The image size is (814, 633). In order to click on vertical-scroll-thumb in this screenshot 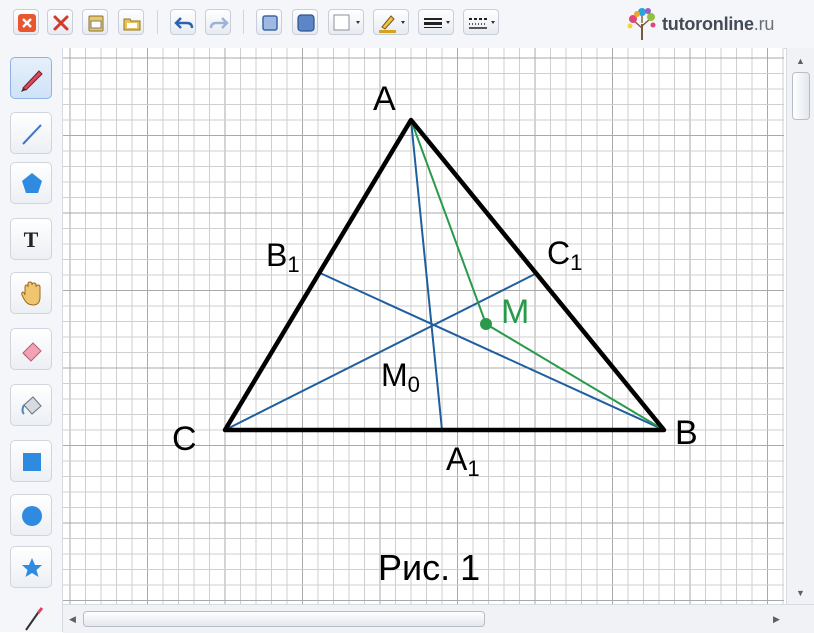, I will do `click(801, 96)`.